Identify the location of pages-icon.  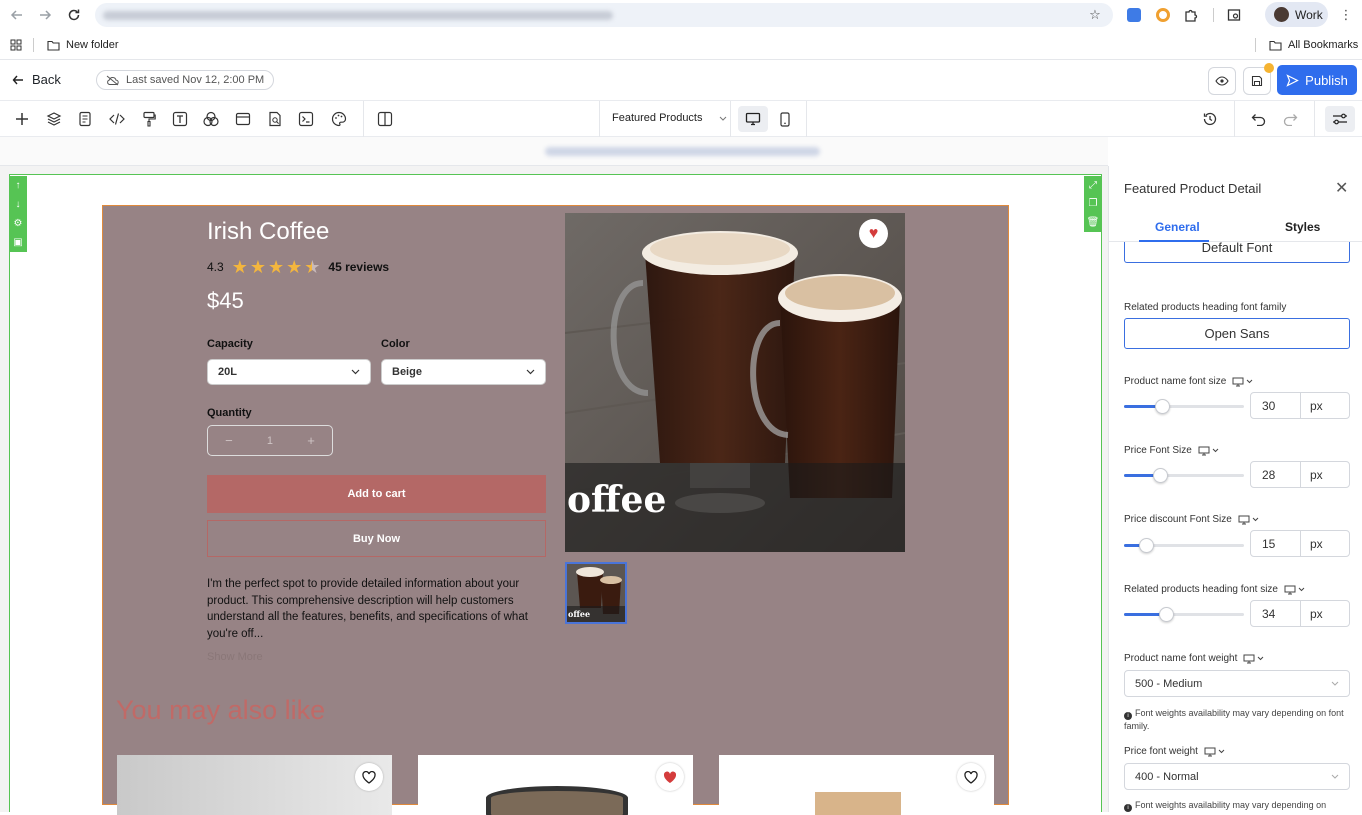
(85, 119).